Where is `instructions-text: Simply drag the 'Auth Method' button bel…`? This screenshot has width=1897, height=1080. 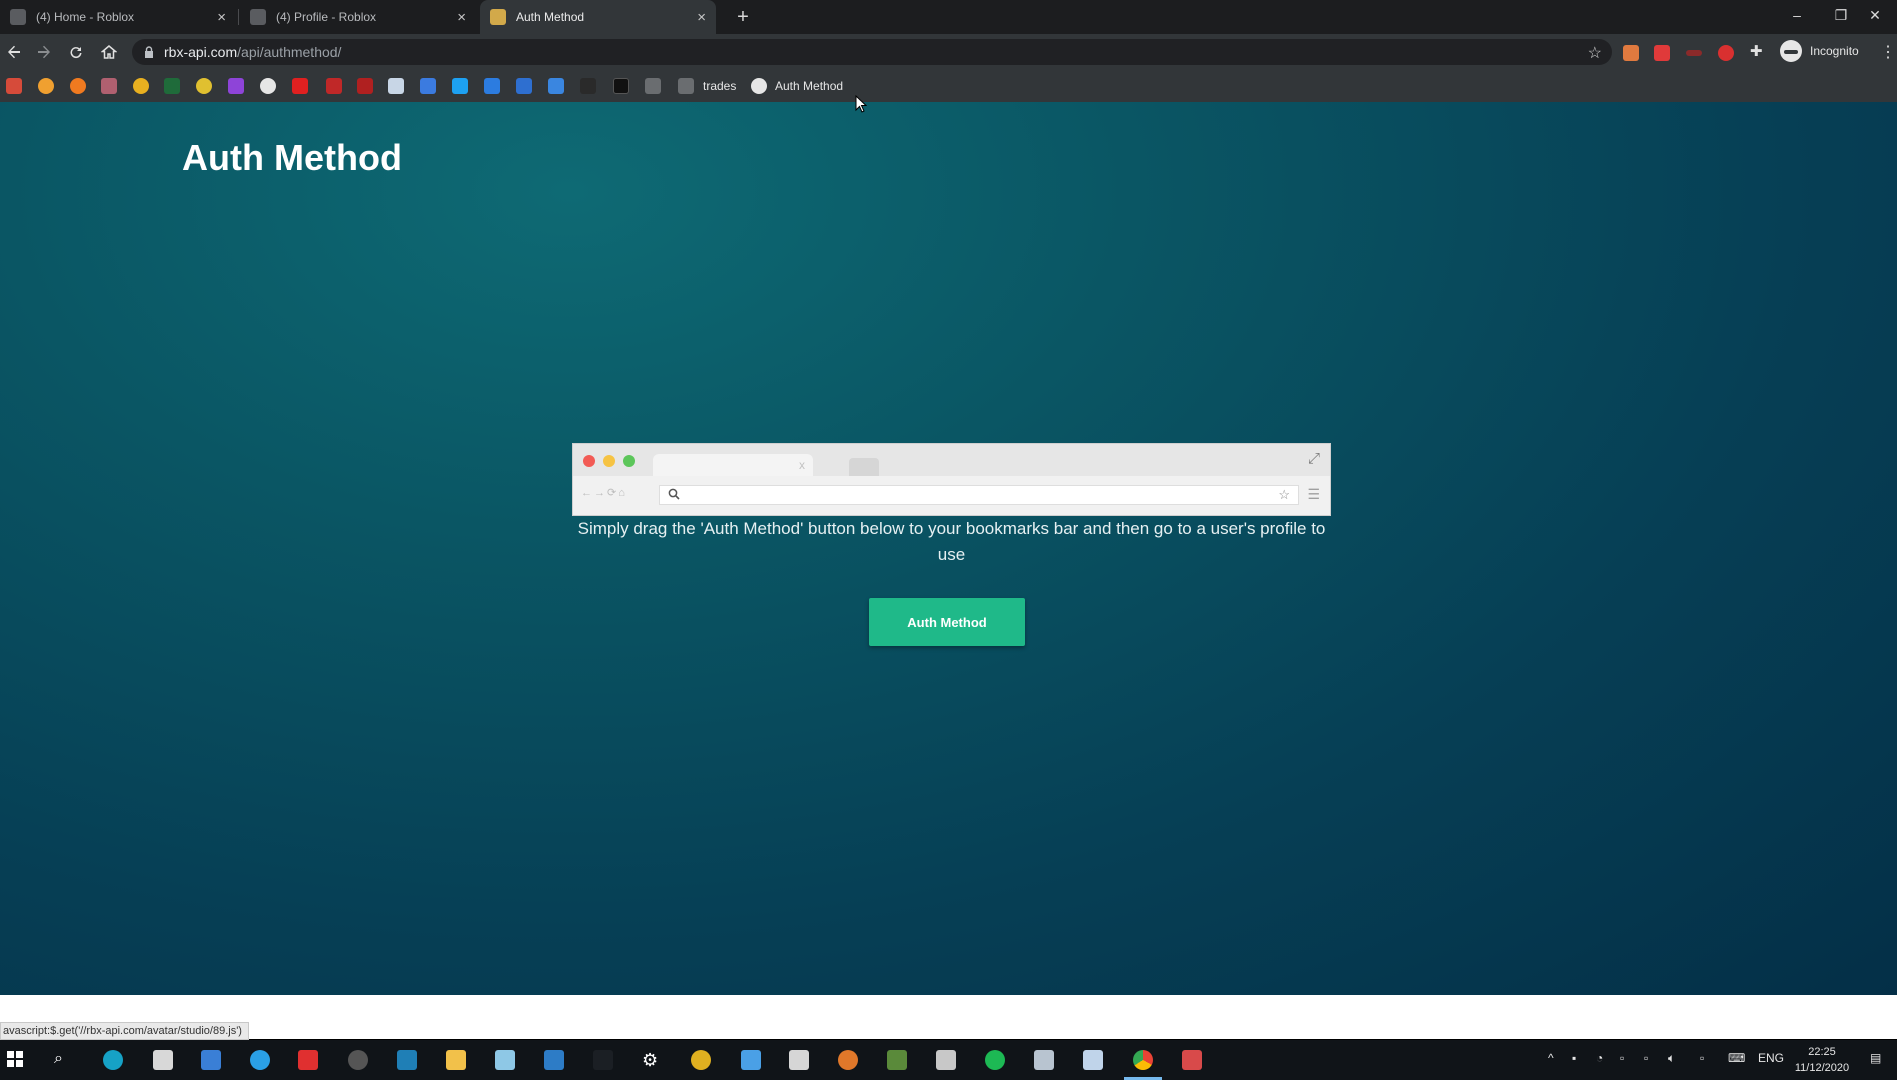 instructions-text: Simply drag the 'Auth Method' button bel… is located at coordinates (951, 541).